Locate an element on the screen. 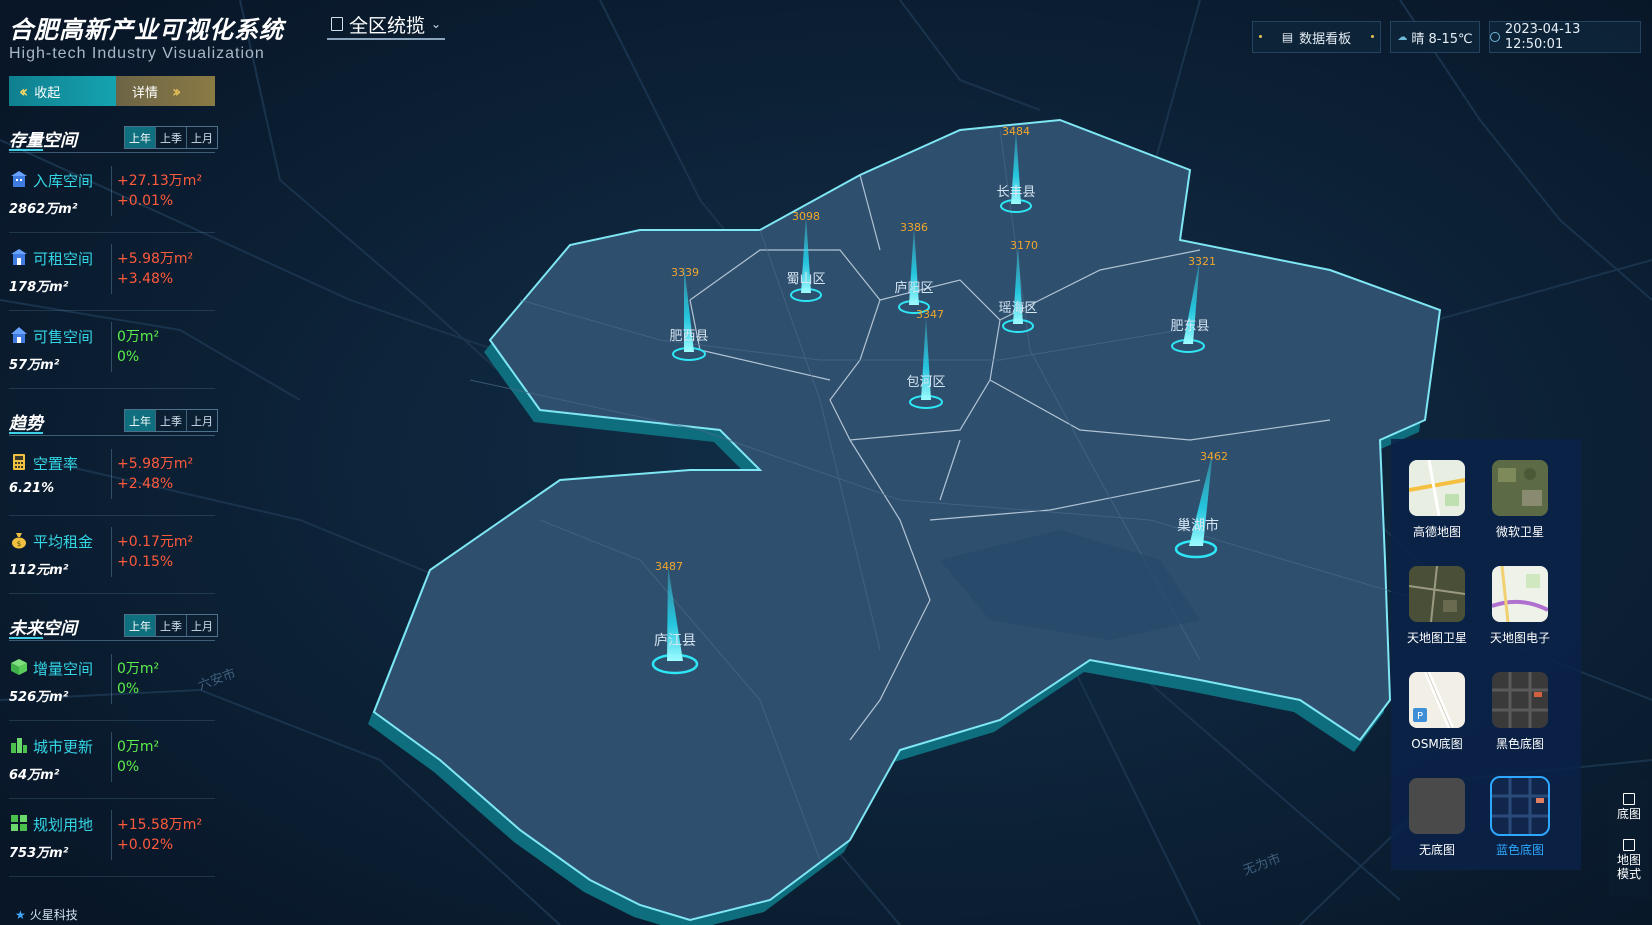  basemap-option-tianditu-satellite: 天地图卫星 is located at coordinates (1437, 606).